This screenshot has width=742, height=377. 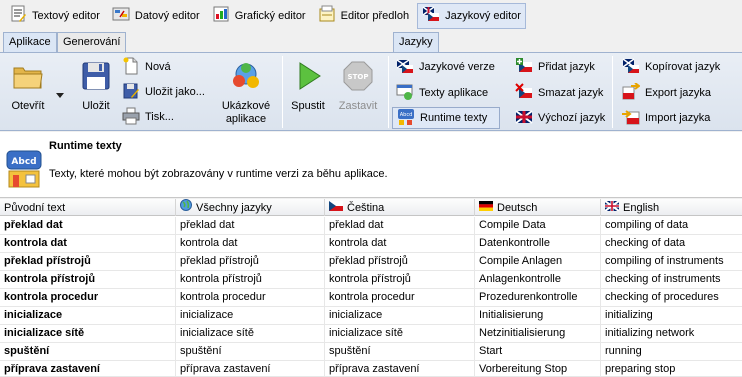 I want to click on table-row: spuštění spuštění spuštění Start running, so click(x=371, y=352).